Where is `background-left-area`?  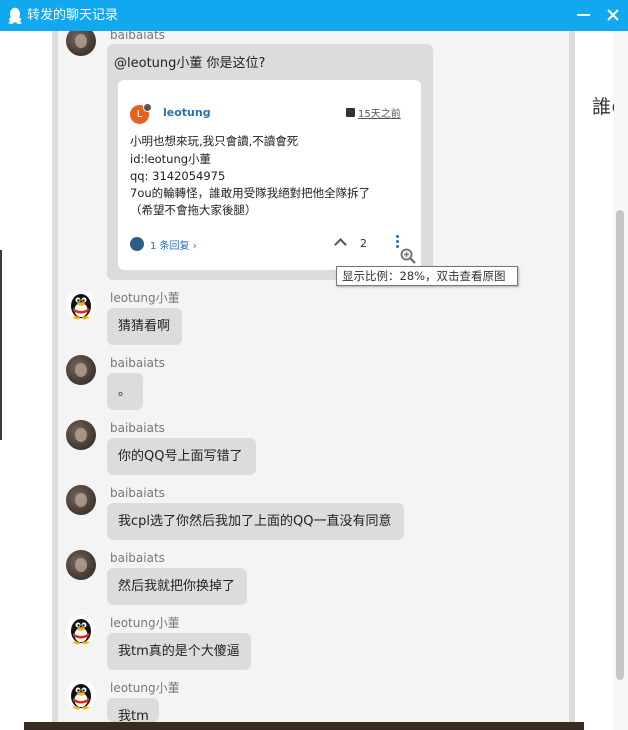
background-left-area is located at coordinates (26, 380).